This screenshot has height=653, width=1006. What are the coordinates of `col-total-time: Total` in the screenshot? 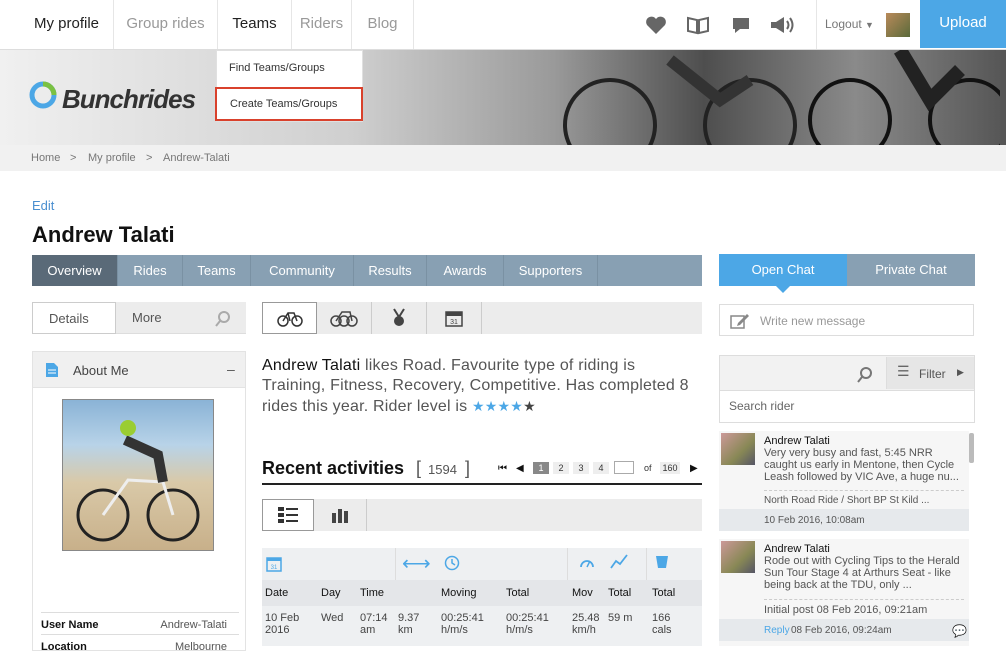 It's located at (517, 593).